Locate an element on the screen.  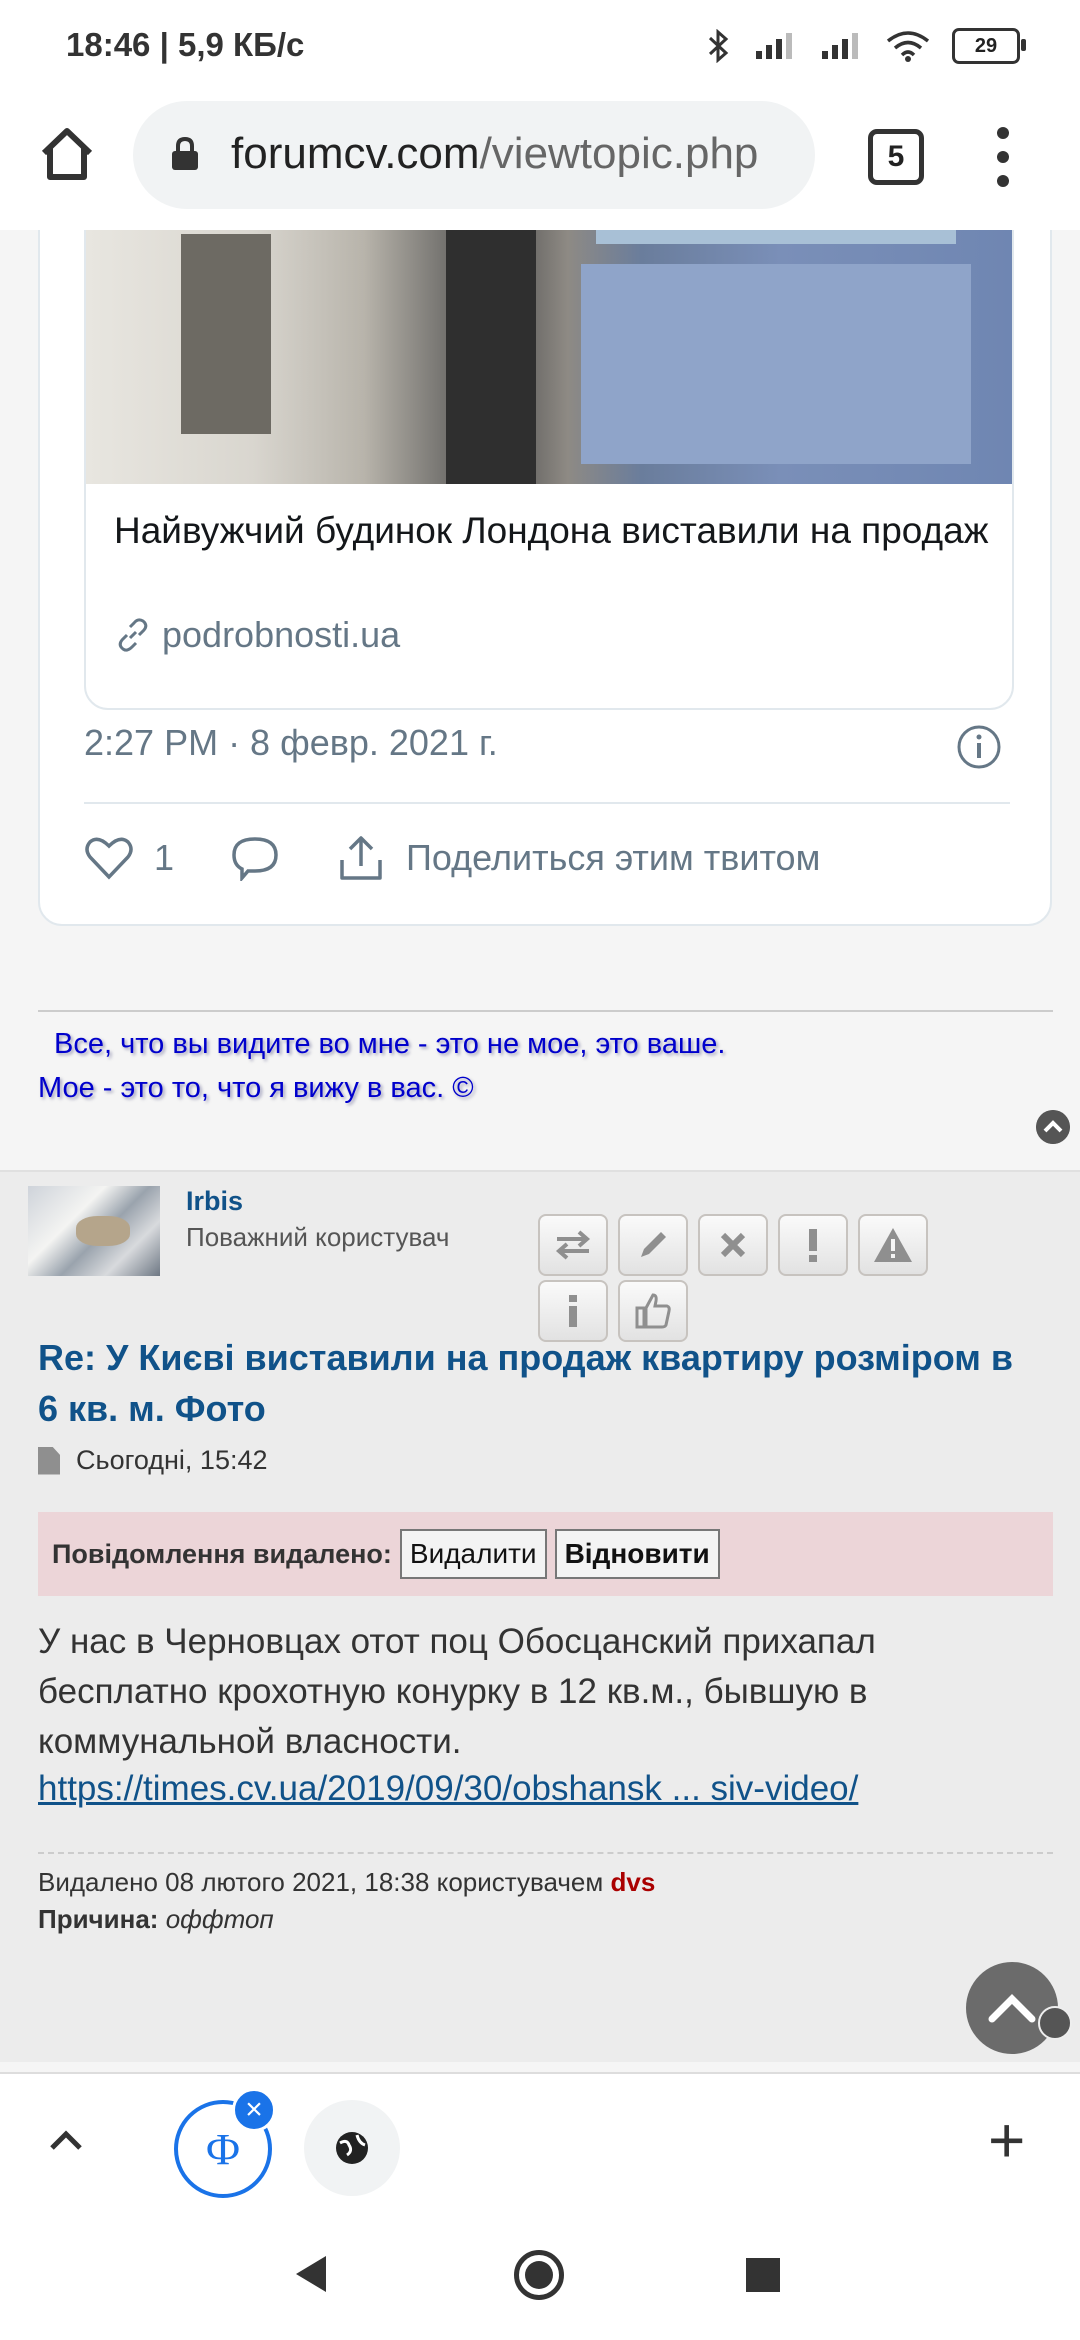
back-to-top-small-icon is located at coordinates (1055, 2023).